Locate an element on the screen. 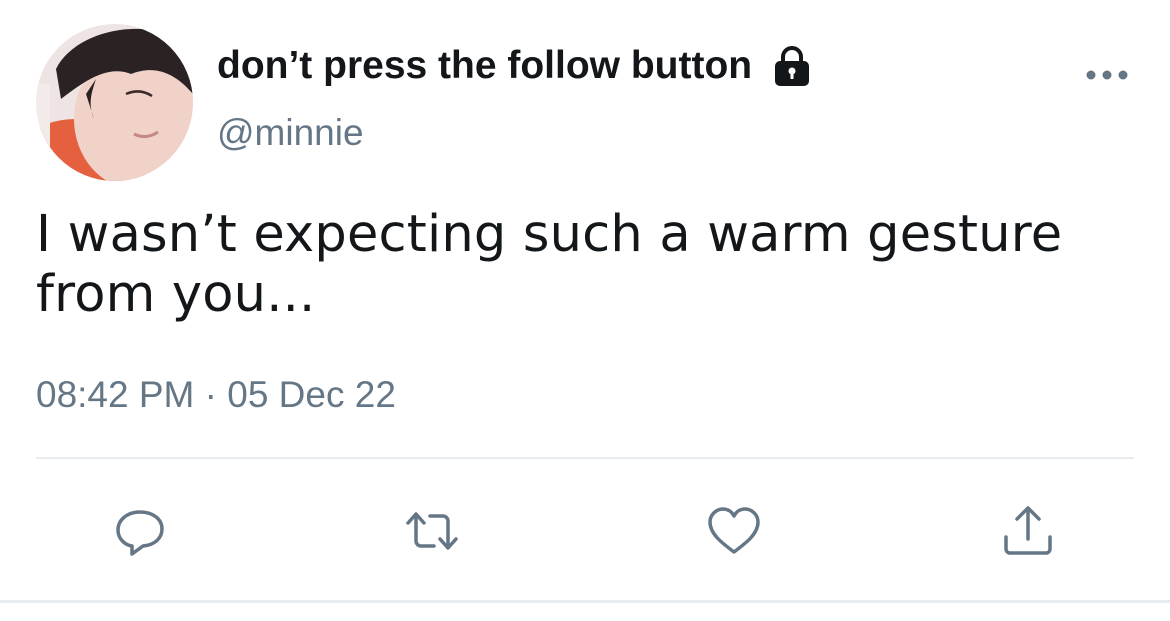 This screenshot has width=1170, height=621. avatar-image is located at coordinates (114, 102).